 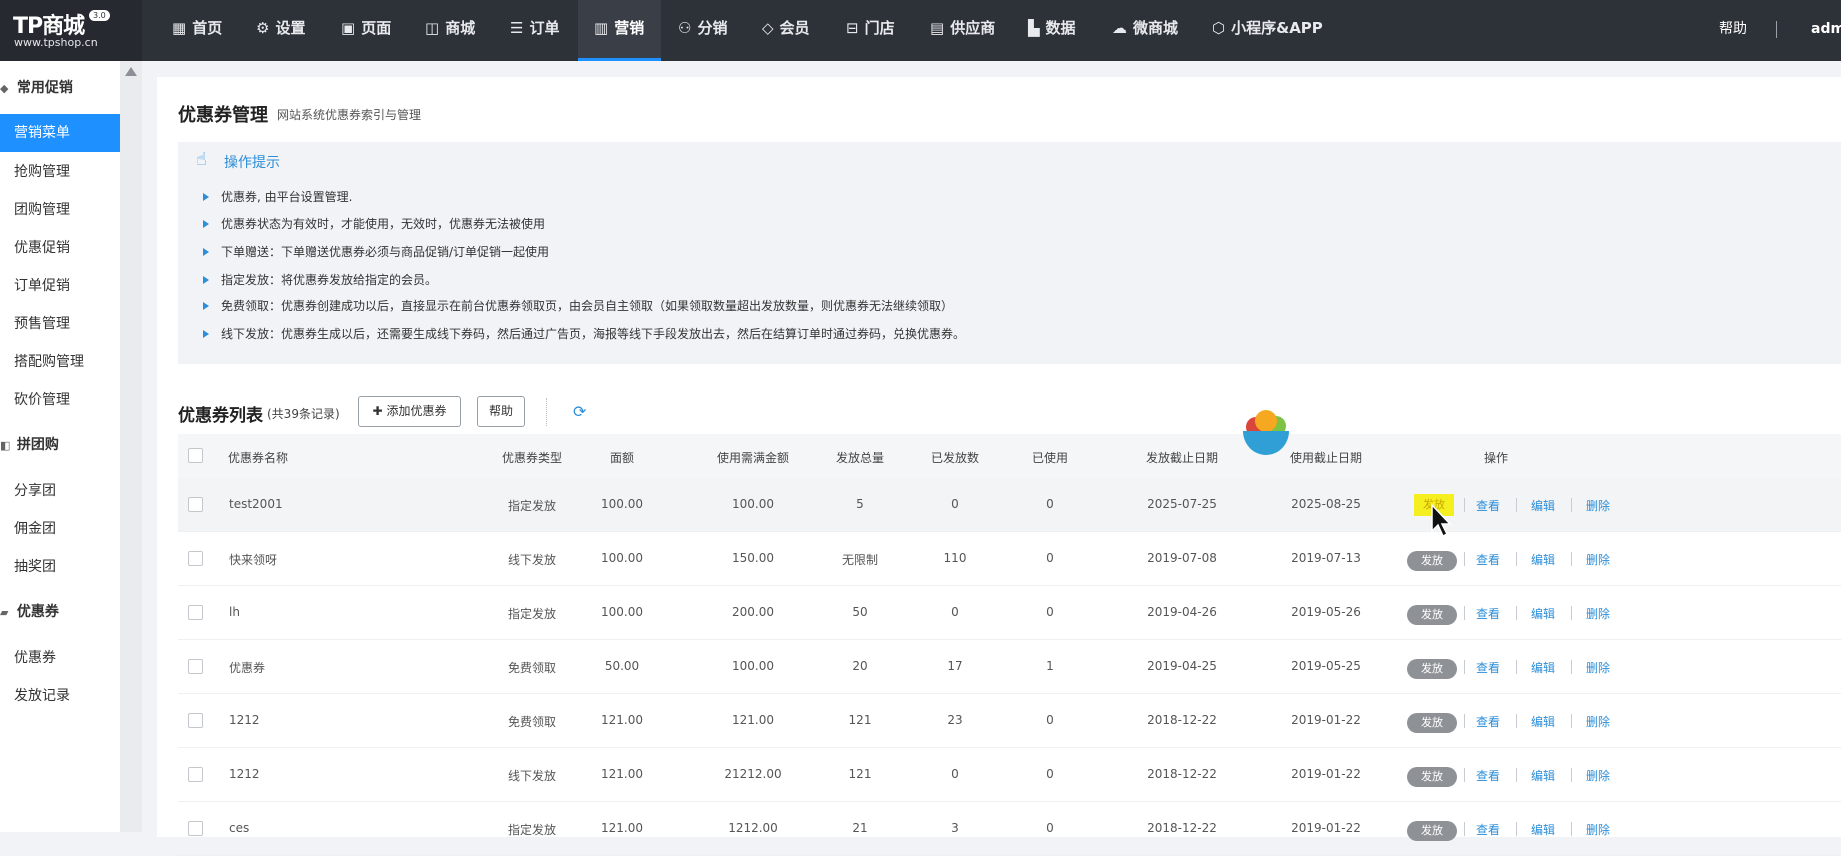 I want to click on coupon-name: ces, so click(x=239, y=828).